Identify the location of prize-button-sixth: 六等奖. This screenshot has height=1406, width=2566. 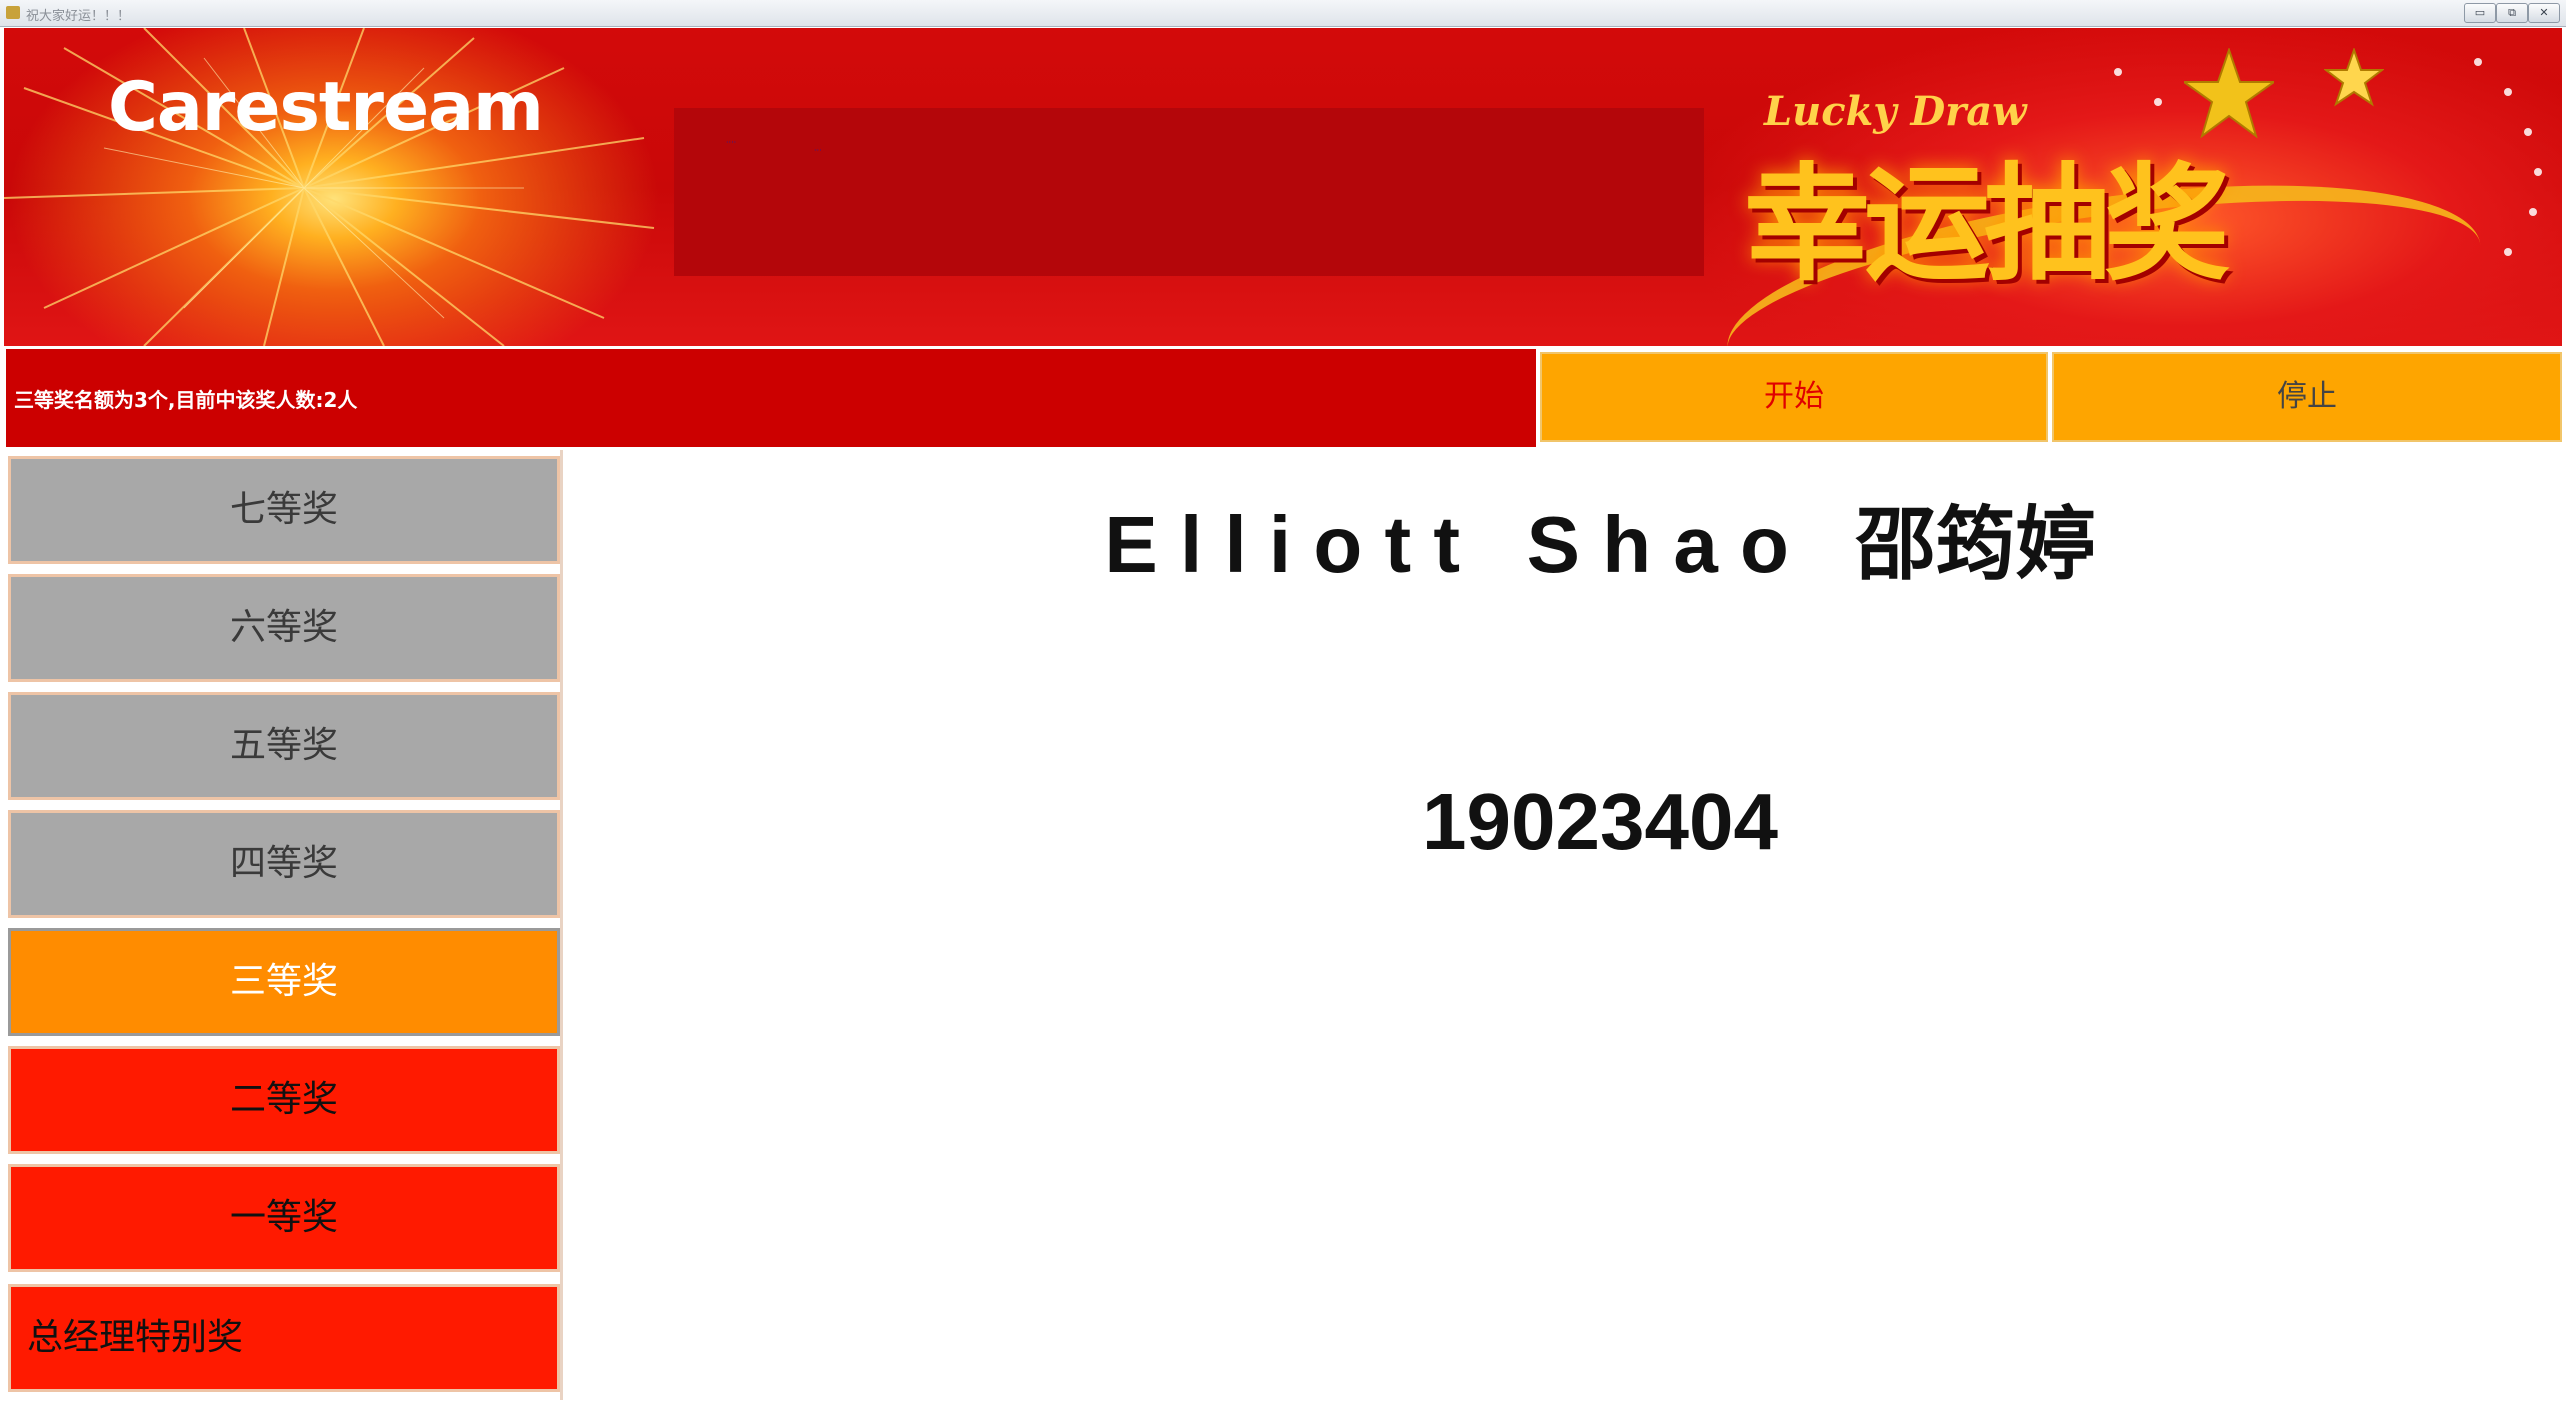
(284, 628).